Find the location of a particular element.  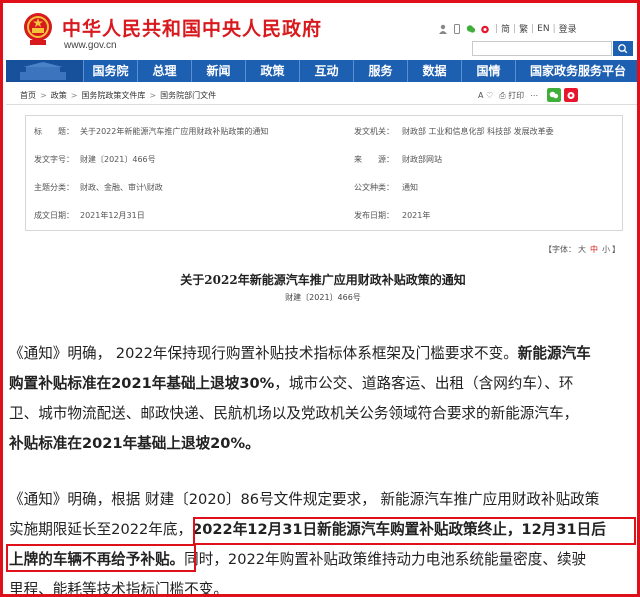

font-size-medium: 中 is located at coordinates (594, 249).